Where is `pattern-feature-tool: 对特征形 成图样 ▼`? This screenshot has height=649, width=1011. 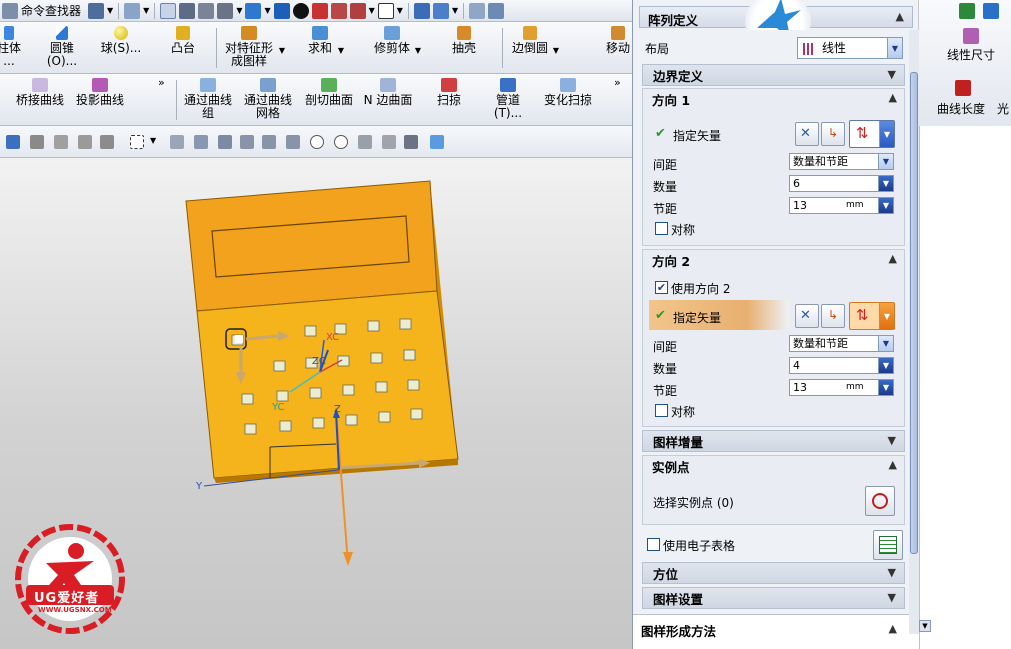 pattern-feature-tool: 对特征形 成图样 ▼ is located at coordinates (253, 48).